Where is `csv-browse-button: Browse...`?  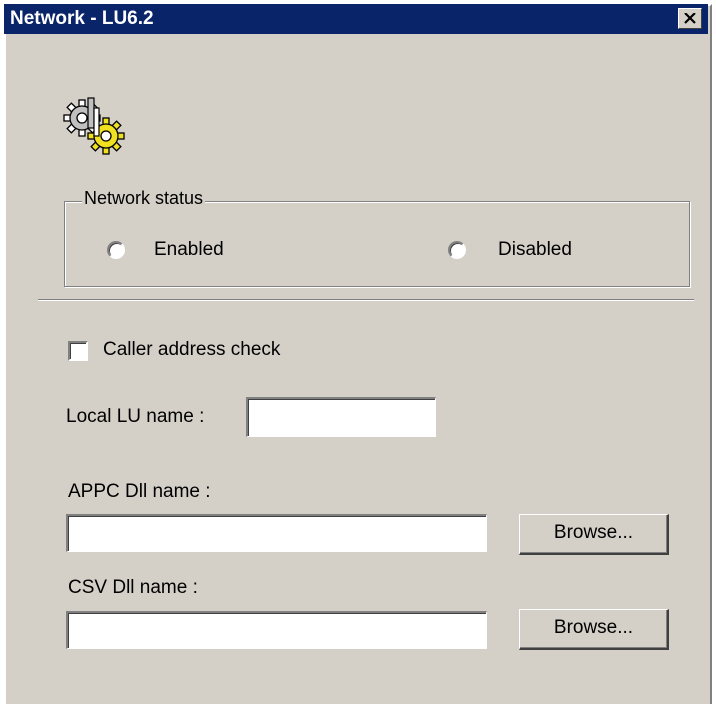 csv-browse-button: Browse... is located at coordinates (594, 629).